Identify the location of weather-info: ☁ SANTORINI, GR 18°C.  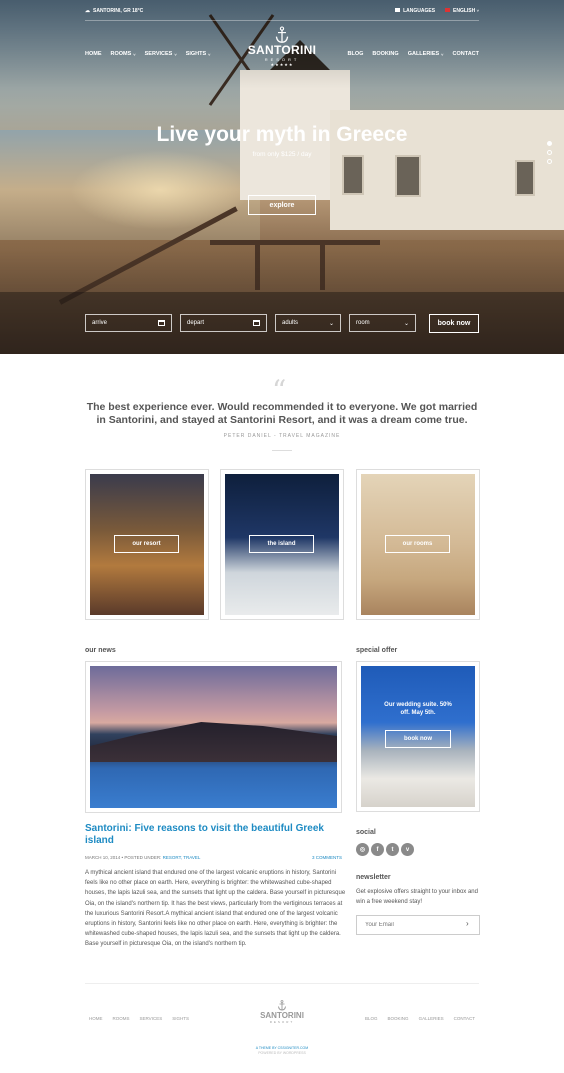
(114, 11).